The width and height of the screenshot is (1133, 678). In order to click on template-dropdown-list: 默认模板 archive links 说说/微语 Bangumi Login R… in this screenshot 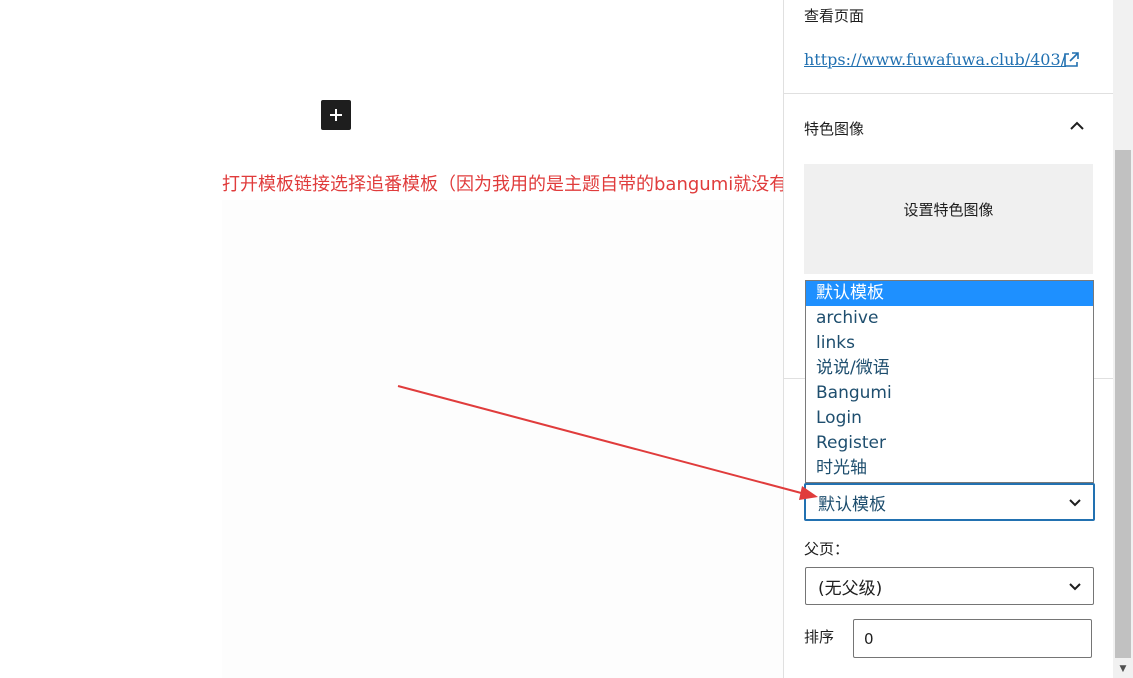, I will do `click(949, 381)`.